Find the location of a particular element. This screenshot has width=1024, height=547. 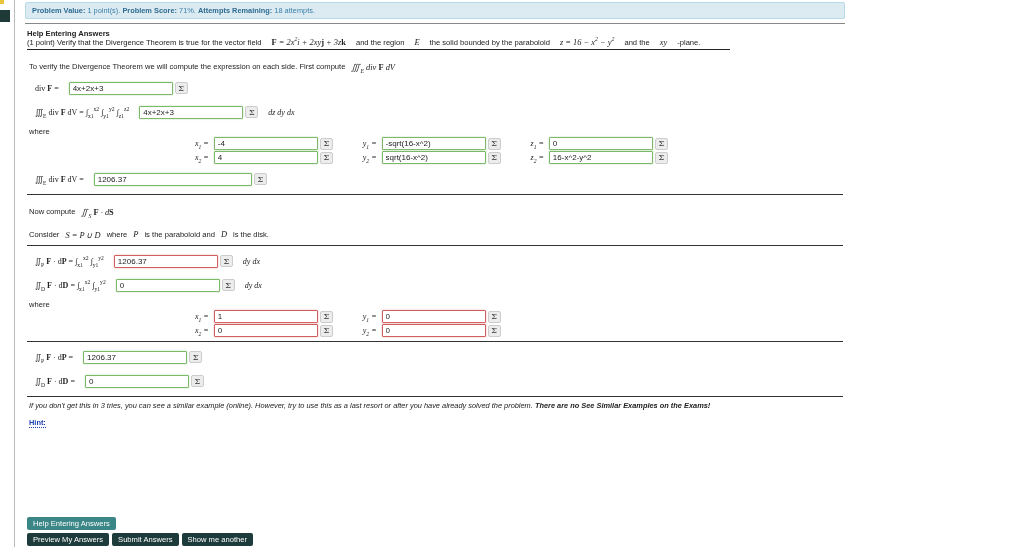

math-expression: dz dy dx is located at coordinates (281, 112).